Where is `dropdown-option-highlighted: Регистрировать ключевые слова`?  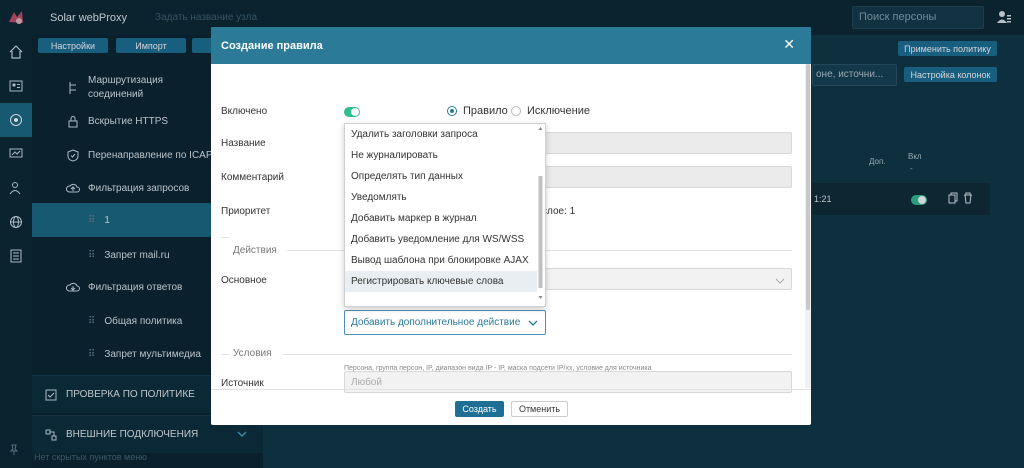
dropdown-option-highlighted: Регистрировать ключевые слова is located at coordinates (441, 281).